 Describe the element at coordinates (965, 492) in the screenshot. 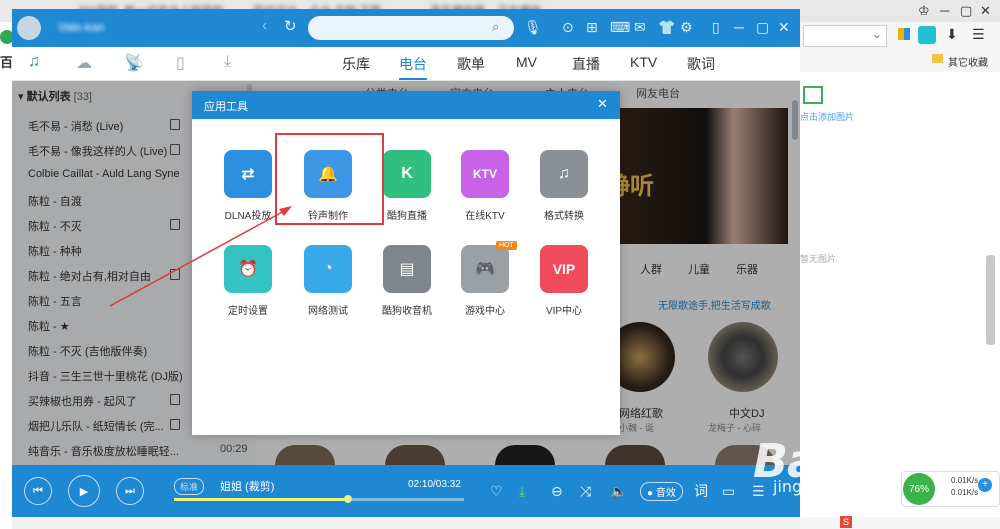

I see `download-speed: 0.01K/s` at that location.